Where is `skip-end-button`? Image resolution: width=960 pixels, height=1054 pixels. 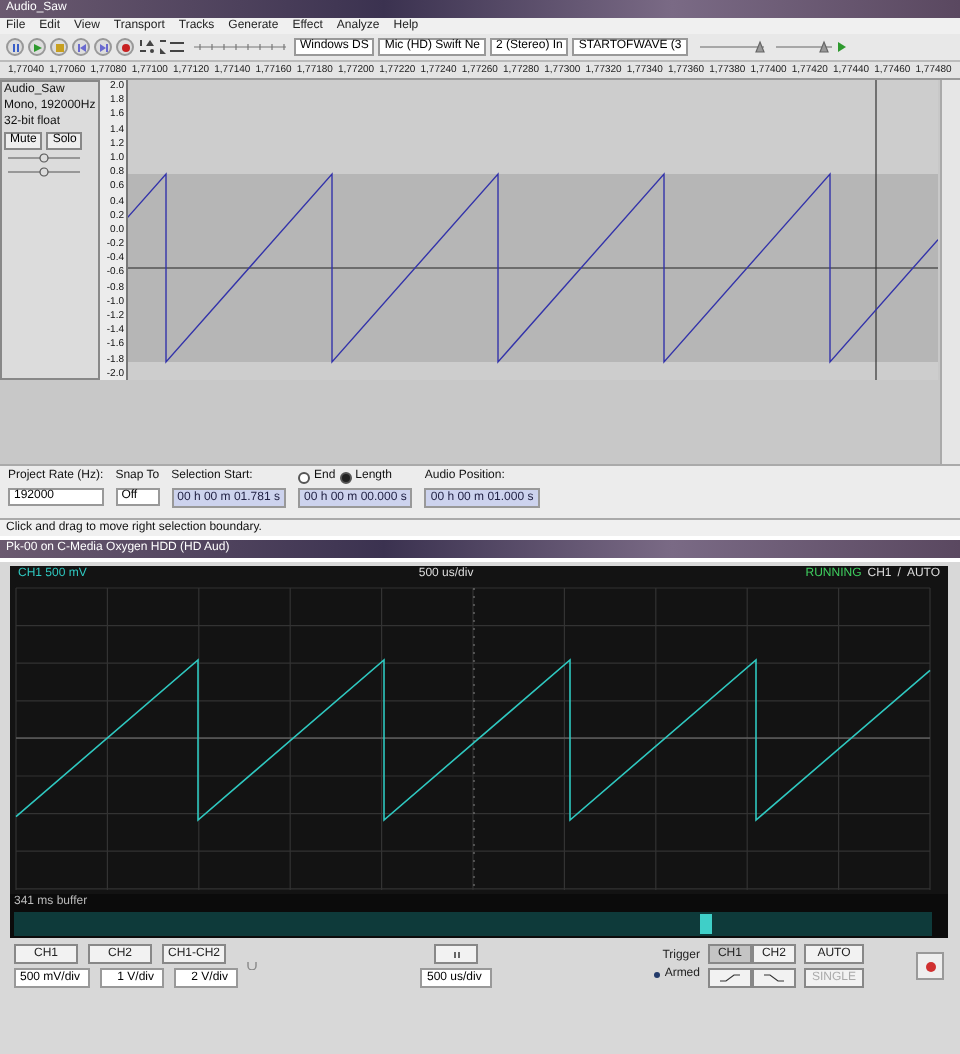 skip-end-button is located at coordinates (103, 47).